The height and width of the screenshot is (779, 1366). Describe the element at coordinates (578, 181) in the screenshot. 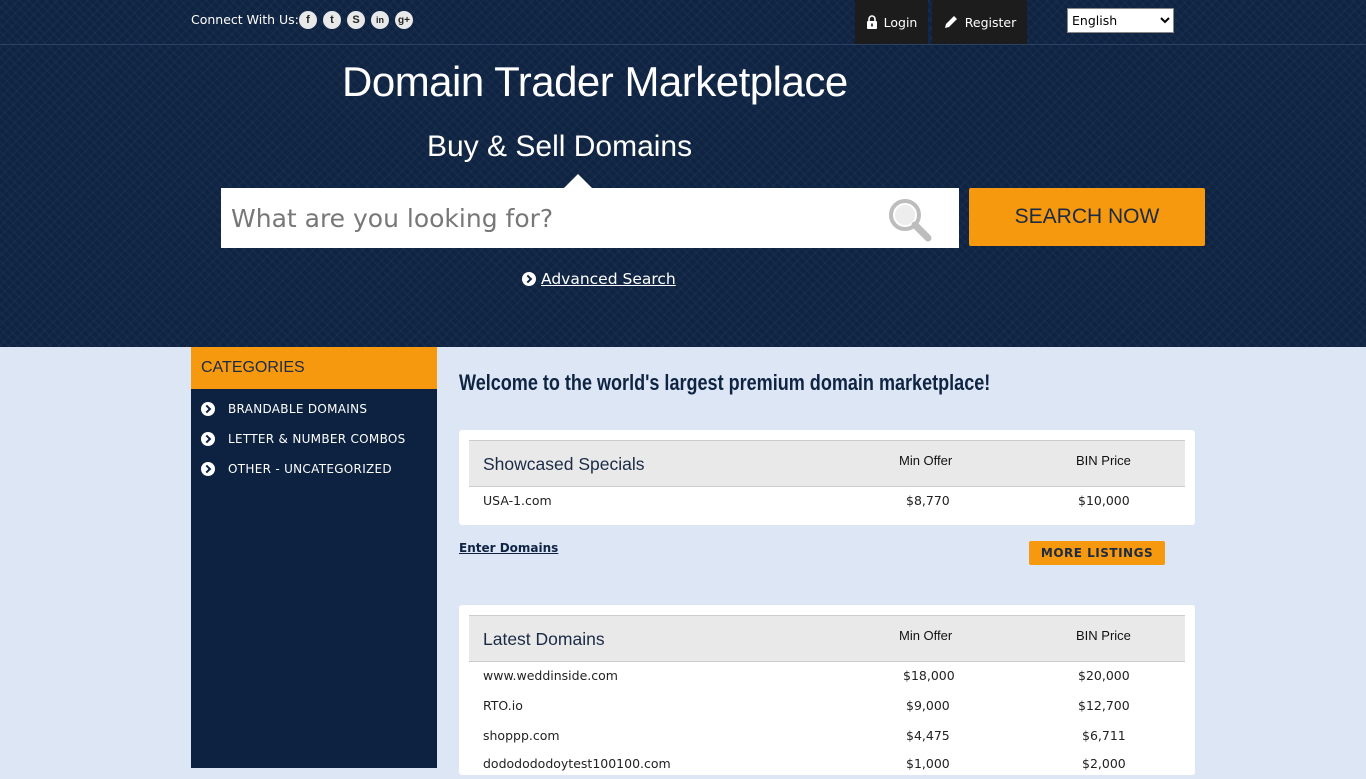

I see `search-caret` at that location.